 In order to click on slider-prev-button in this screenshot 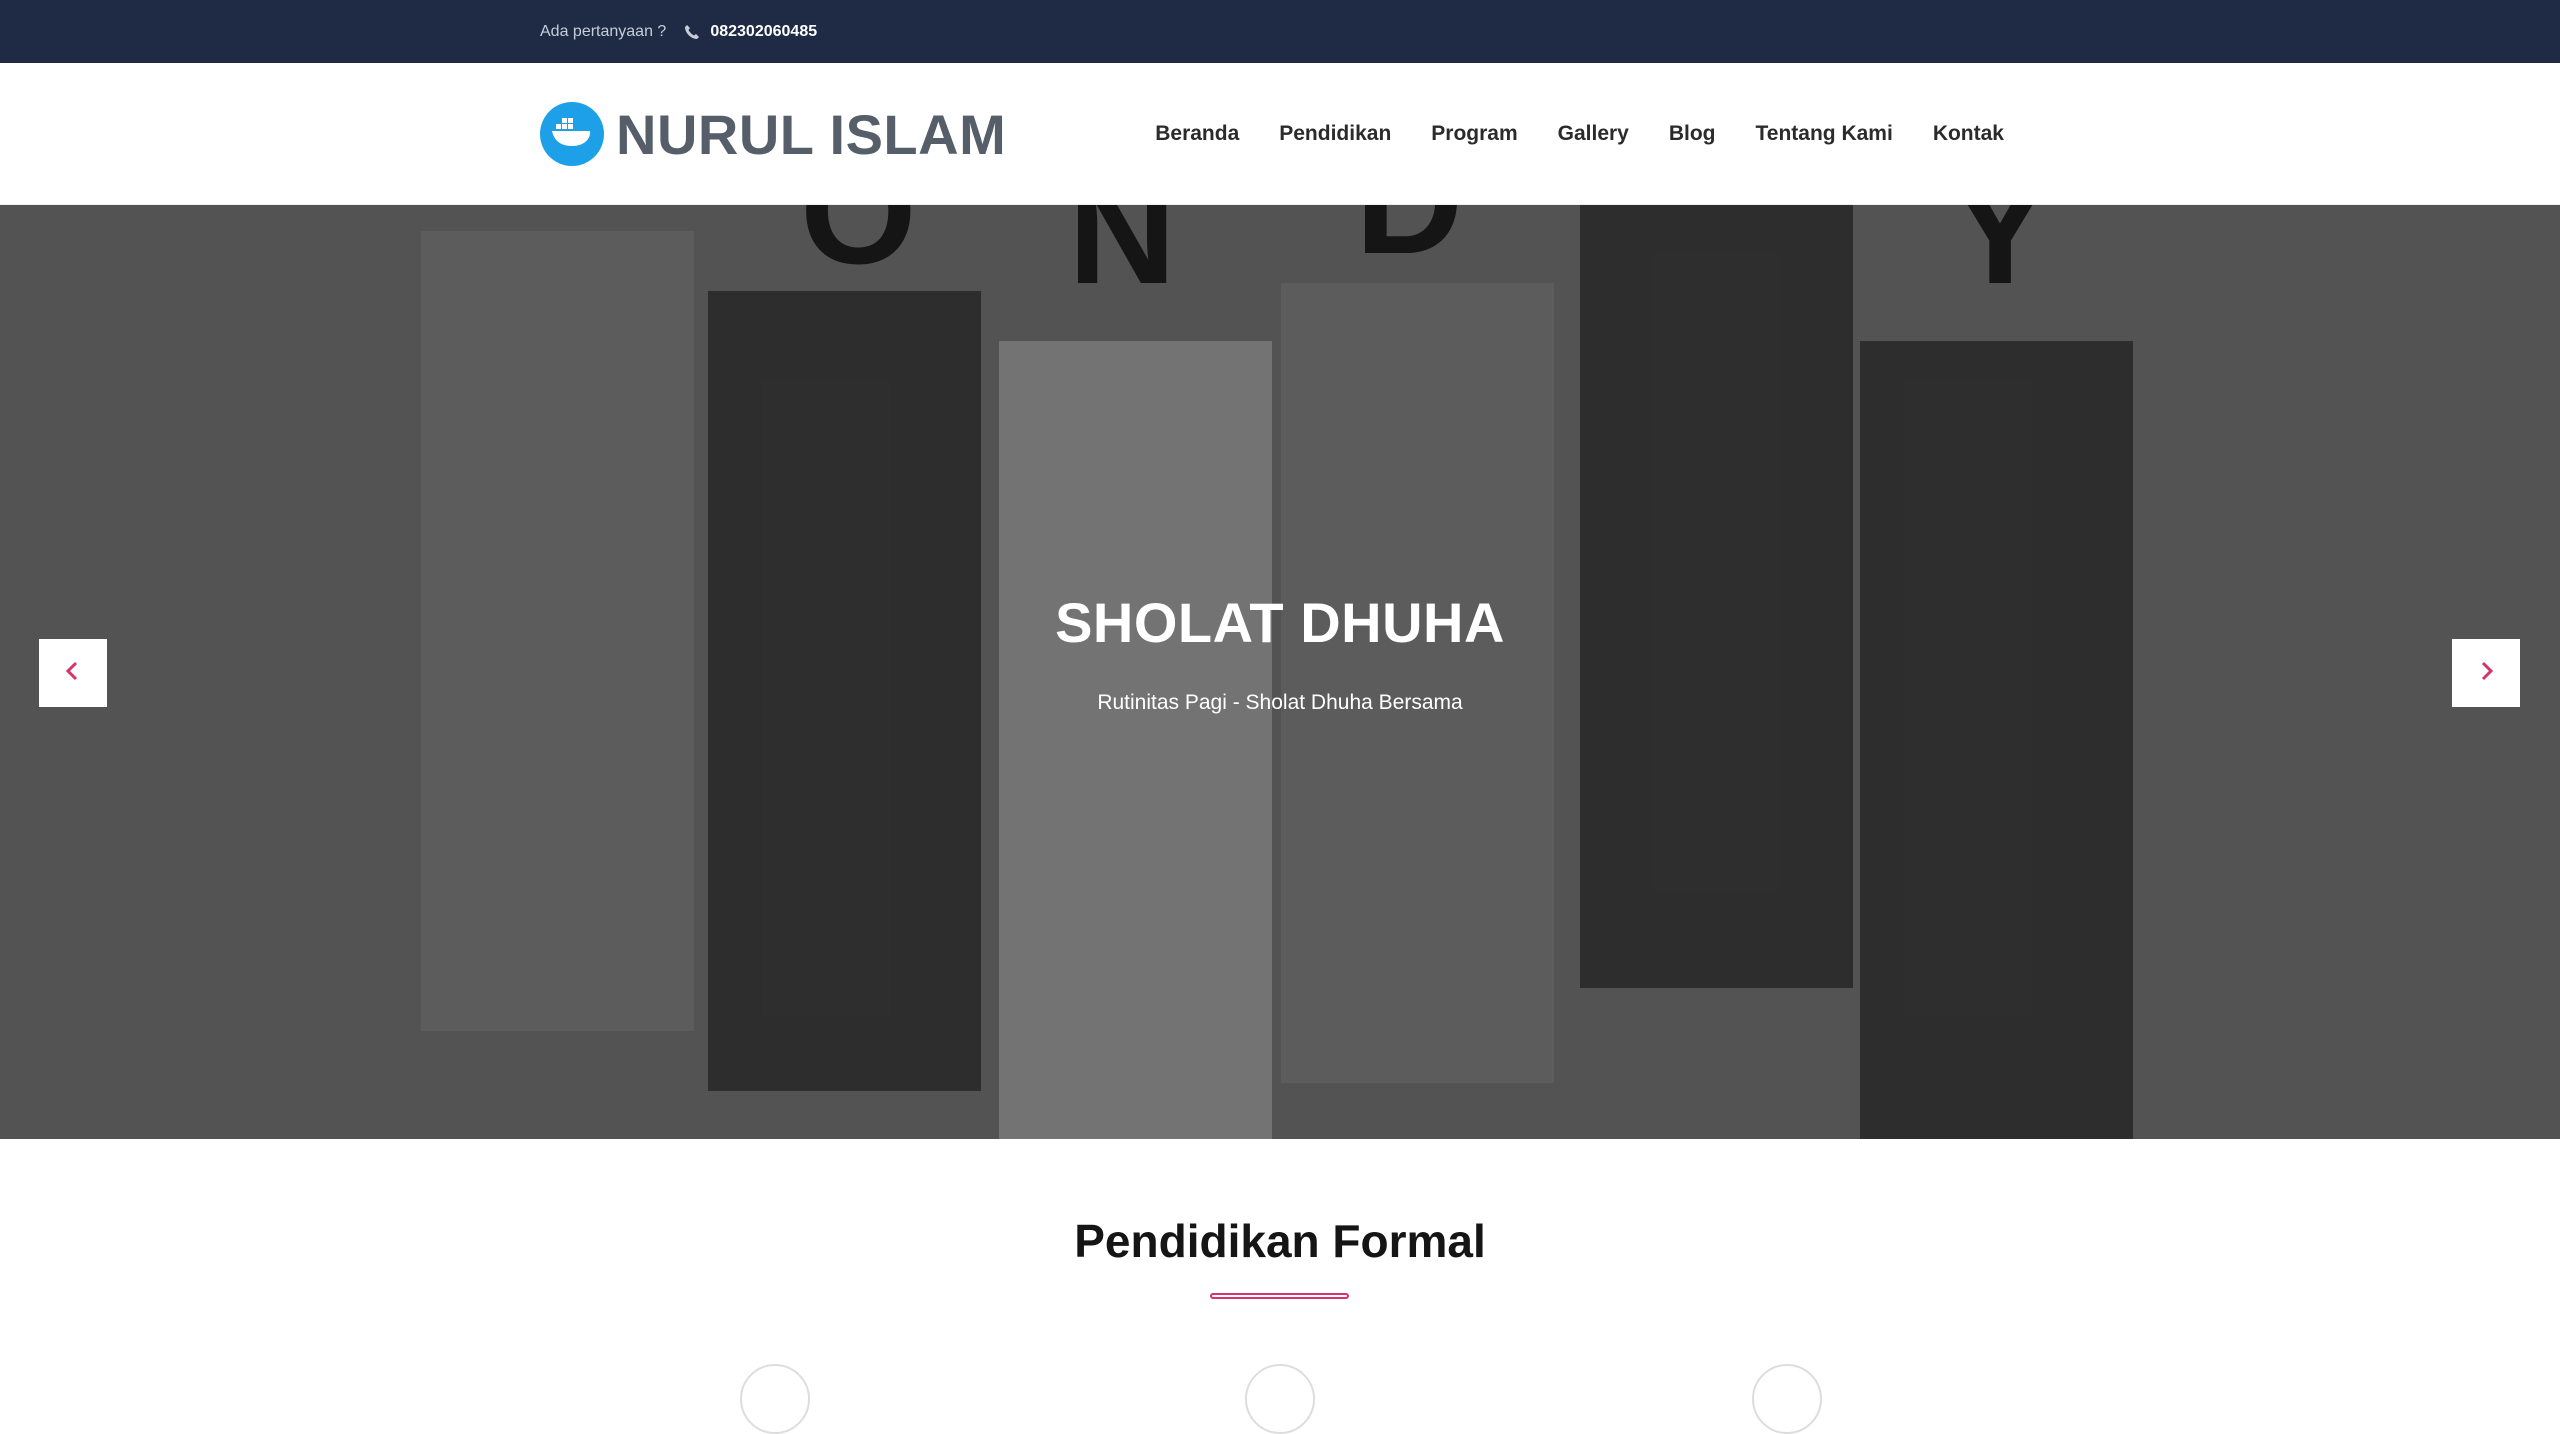, I will do `click(73, 673)`.